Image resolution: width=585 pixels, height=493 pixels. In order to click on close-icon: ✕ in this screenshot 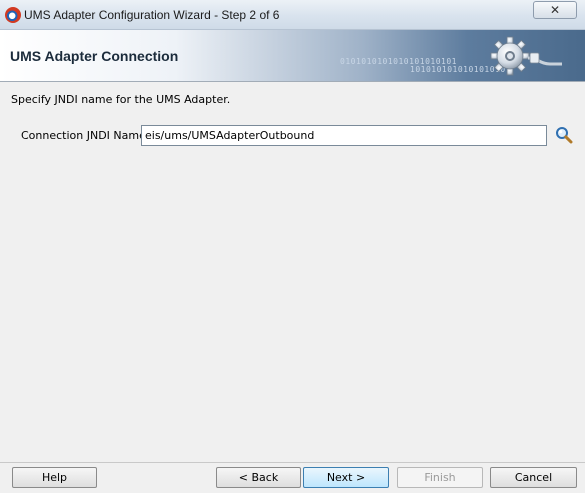, I will do `click(555, 10)`.